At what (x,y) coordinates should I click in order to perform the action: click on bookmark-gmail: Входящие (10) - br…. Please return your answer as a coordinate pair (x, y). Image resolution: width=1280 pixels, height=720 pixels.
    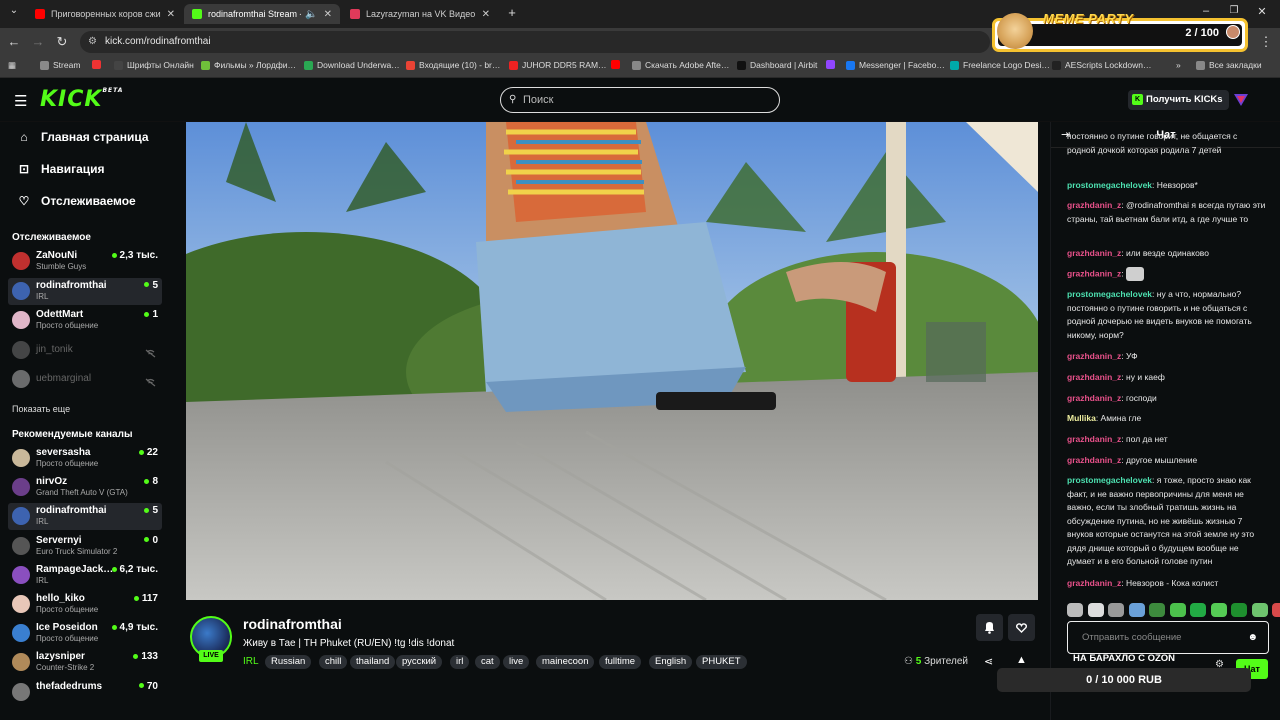
    Looking at the image, I should click on (453, 65).